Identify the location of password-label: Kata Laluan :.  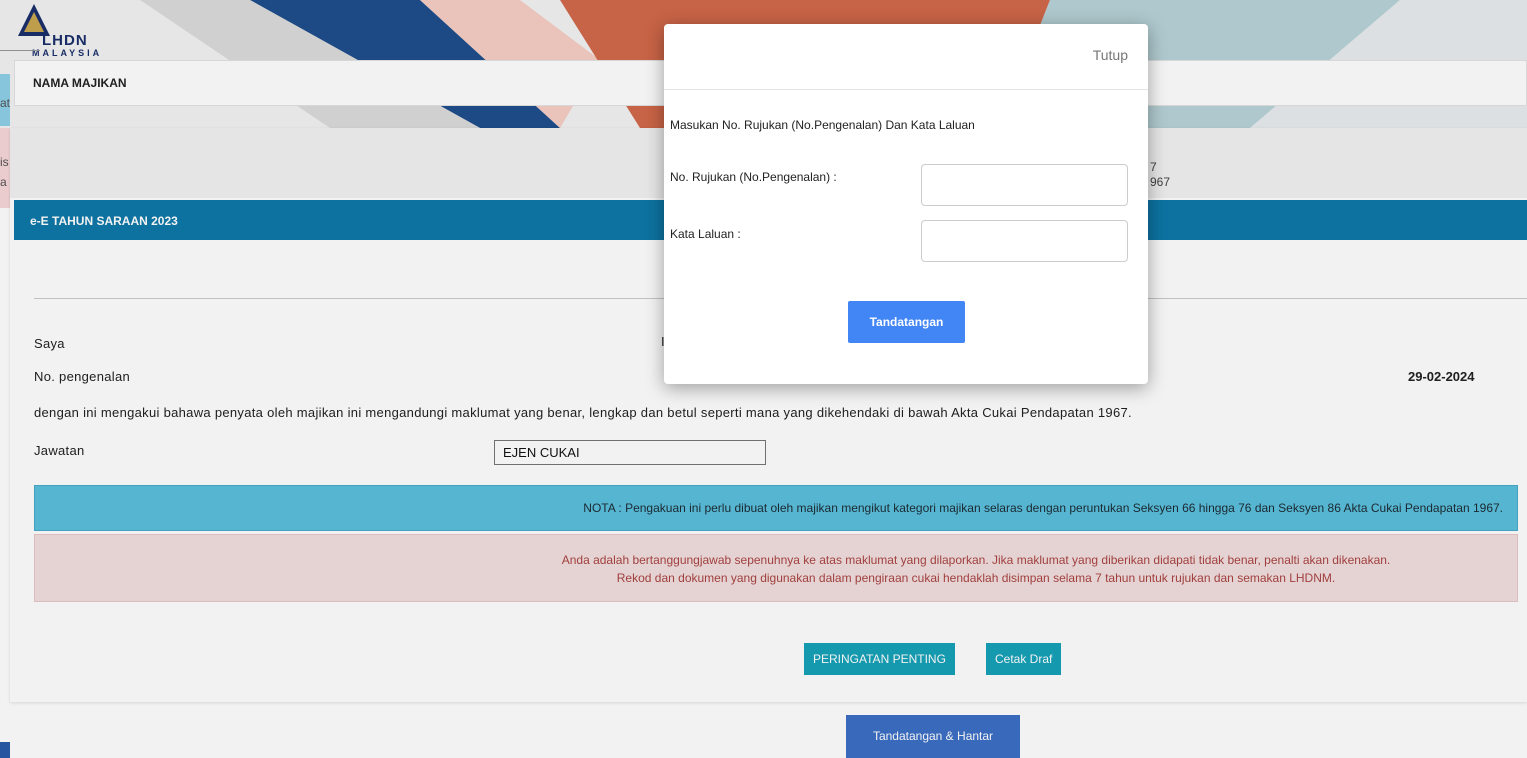
(705, 234).